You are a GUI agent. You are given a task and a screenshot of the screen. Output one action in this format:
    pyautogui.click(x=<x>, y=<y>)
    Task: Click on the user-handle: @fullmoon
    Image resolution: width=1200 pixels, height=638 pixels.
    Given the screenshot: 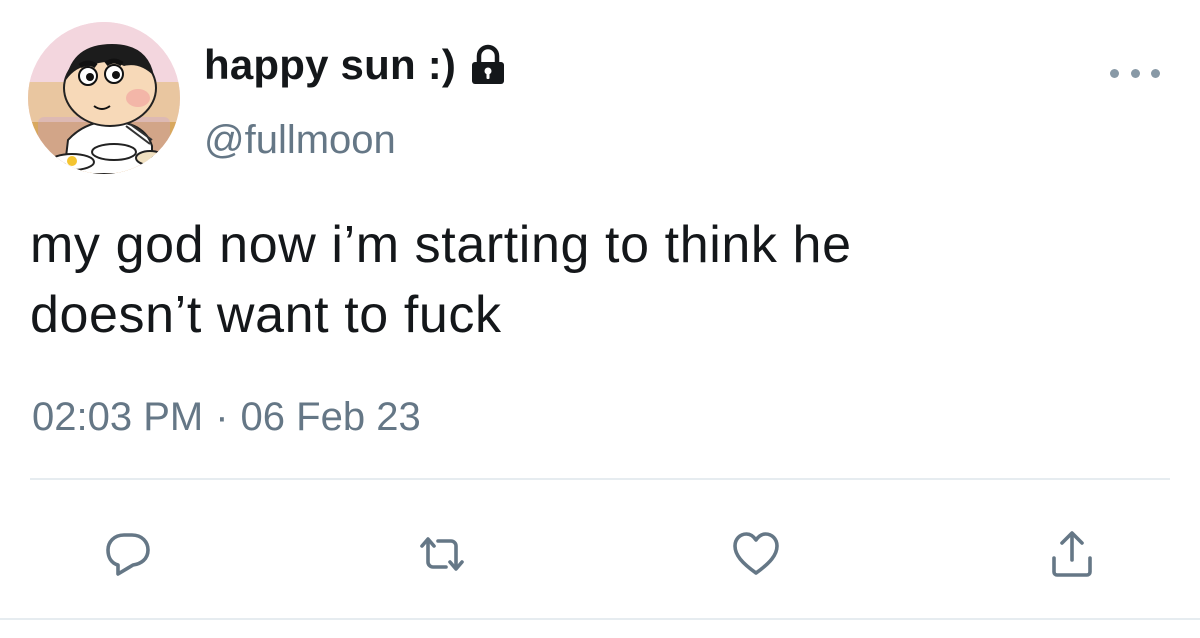 What is the action you would take?
    pyautogui.click(x=300, y=140)
    